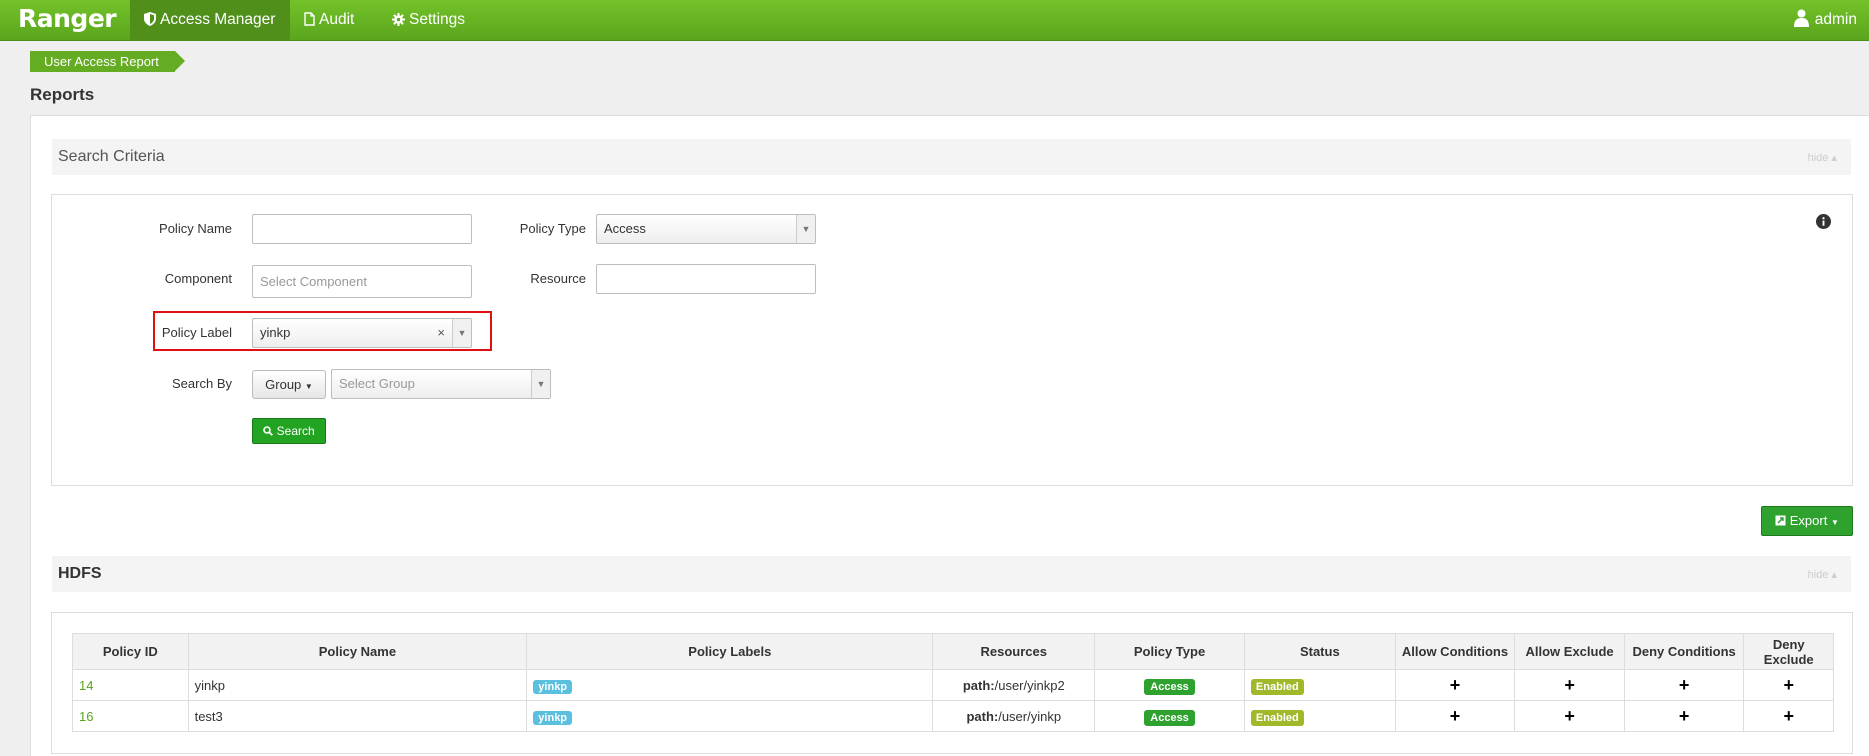 The width and height of the screenshot is (1869, 756). What do you see at coordinates (1319, 651) in the screenshot?
I see `column-header: Status` at bounding box center [1319, 651].